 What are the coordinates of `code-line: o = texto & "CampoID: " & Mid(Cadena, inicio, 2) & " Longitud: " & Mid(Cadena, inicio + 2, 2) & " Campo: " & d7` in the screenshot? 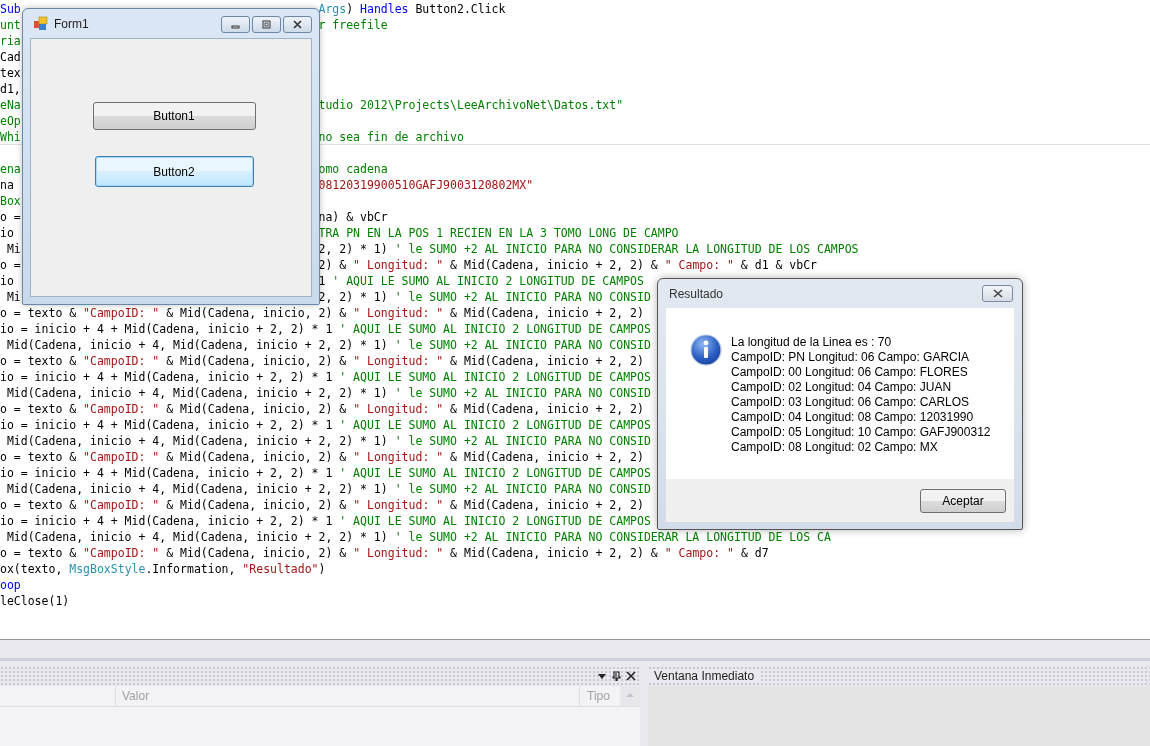 It's located at (384, 553).